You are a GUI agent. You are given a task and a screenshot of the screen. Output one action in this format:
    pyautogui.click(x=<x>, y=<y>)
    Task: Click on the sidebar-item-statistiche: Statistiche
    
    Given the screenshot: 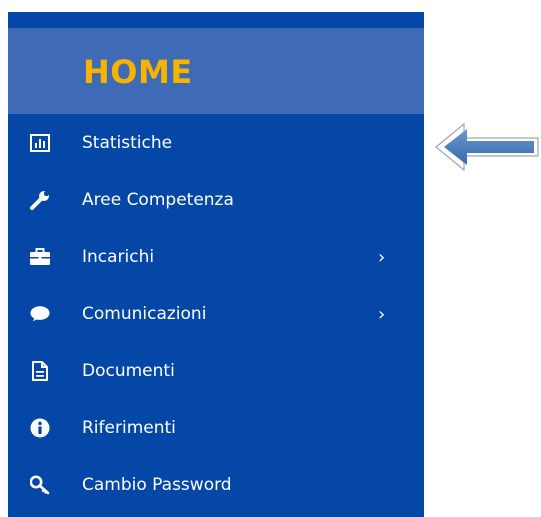 What is the action you would take?
    pyautogui.click(x=216, y=142)
    